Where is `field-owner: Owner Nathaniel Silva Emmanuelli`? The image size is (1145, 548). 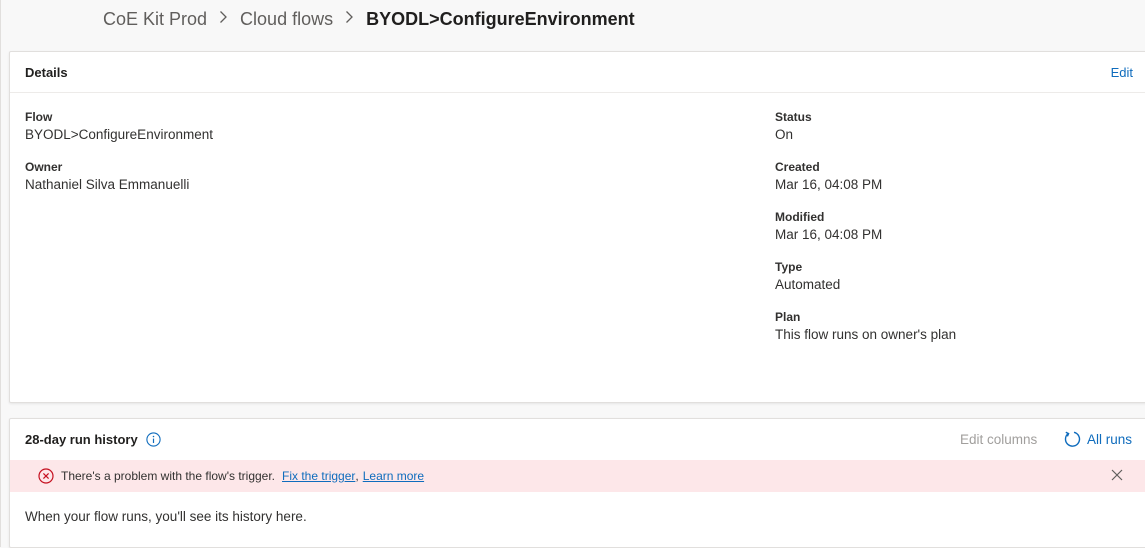
field-owner: Owner Nathaniel Silva Emmanuelli is located at coordinates (107, 177).